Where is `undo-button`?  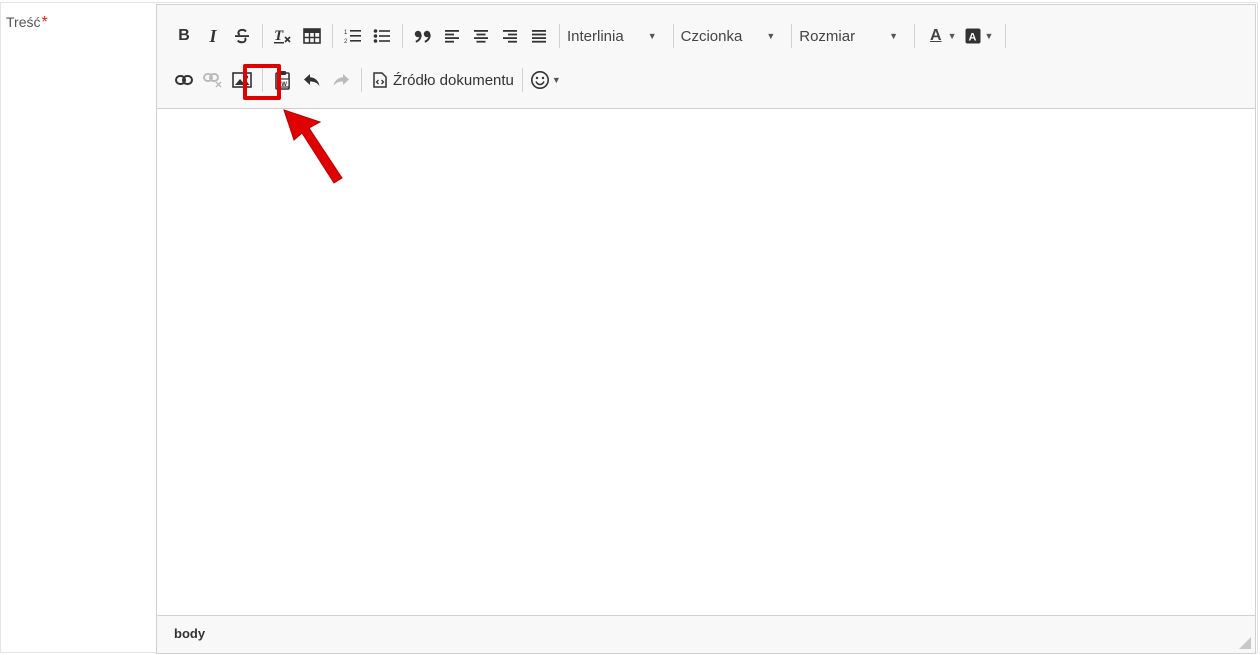
undo-button is located at coordinates (312, 80).